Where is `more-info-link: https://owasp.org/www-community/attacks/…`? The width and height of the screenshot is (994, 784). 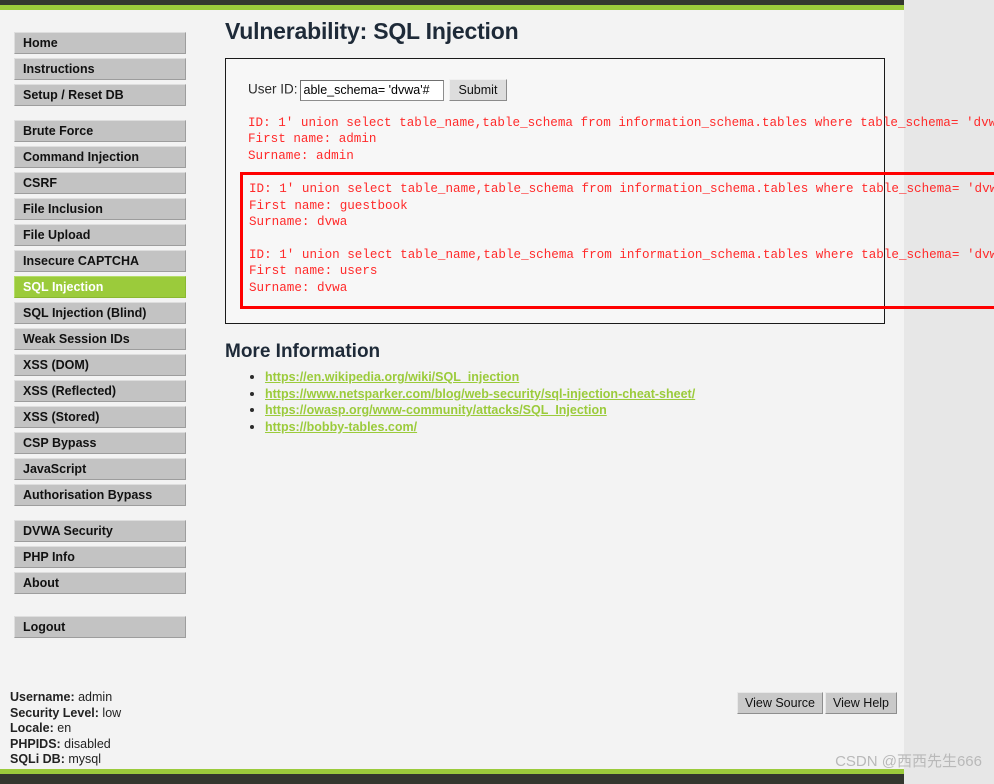 more-info-link: https://owasp.org/www-community/attacks/… is located at coordinates (436, 410).